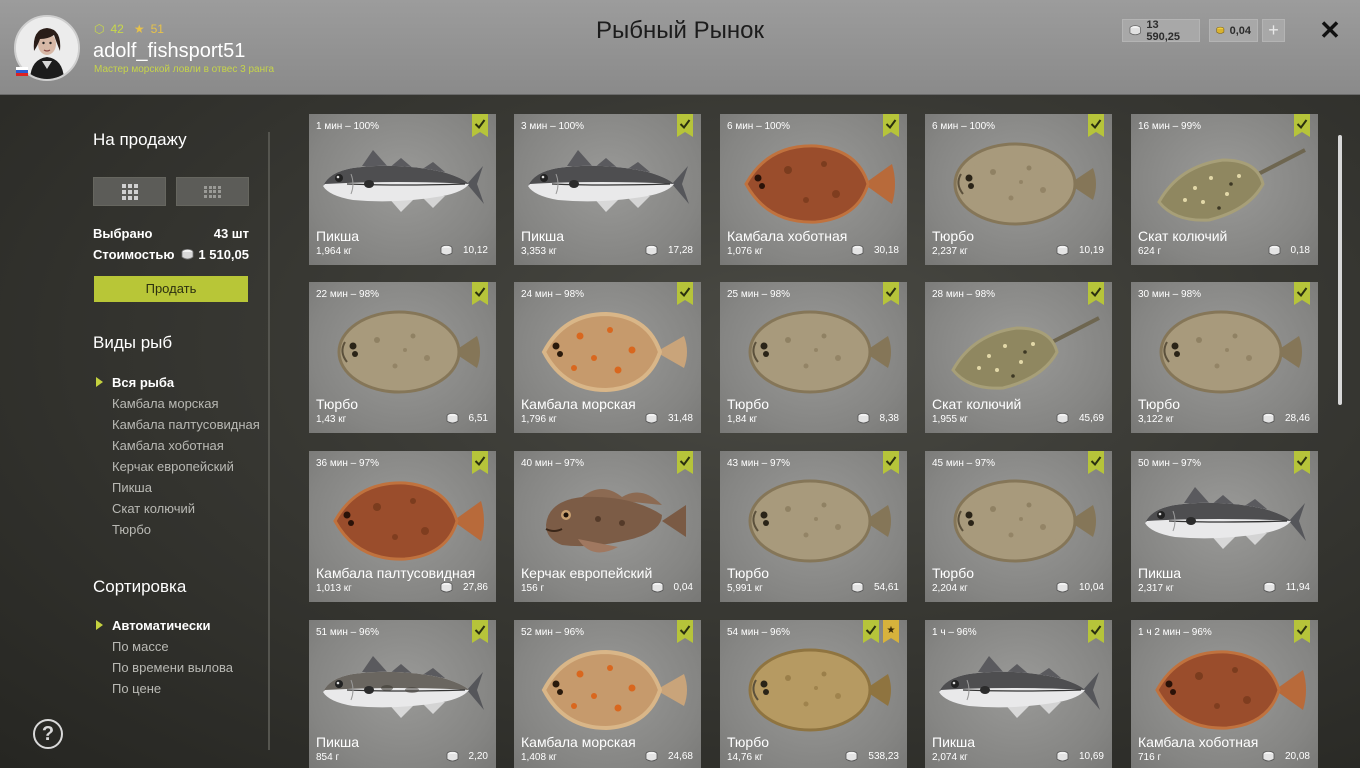 The width and height of the screenshot is (1360, 768). Describe the element at coordinates (1150, 251) in the screenshot. I see `fish-weight: 624 г` at that location.